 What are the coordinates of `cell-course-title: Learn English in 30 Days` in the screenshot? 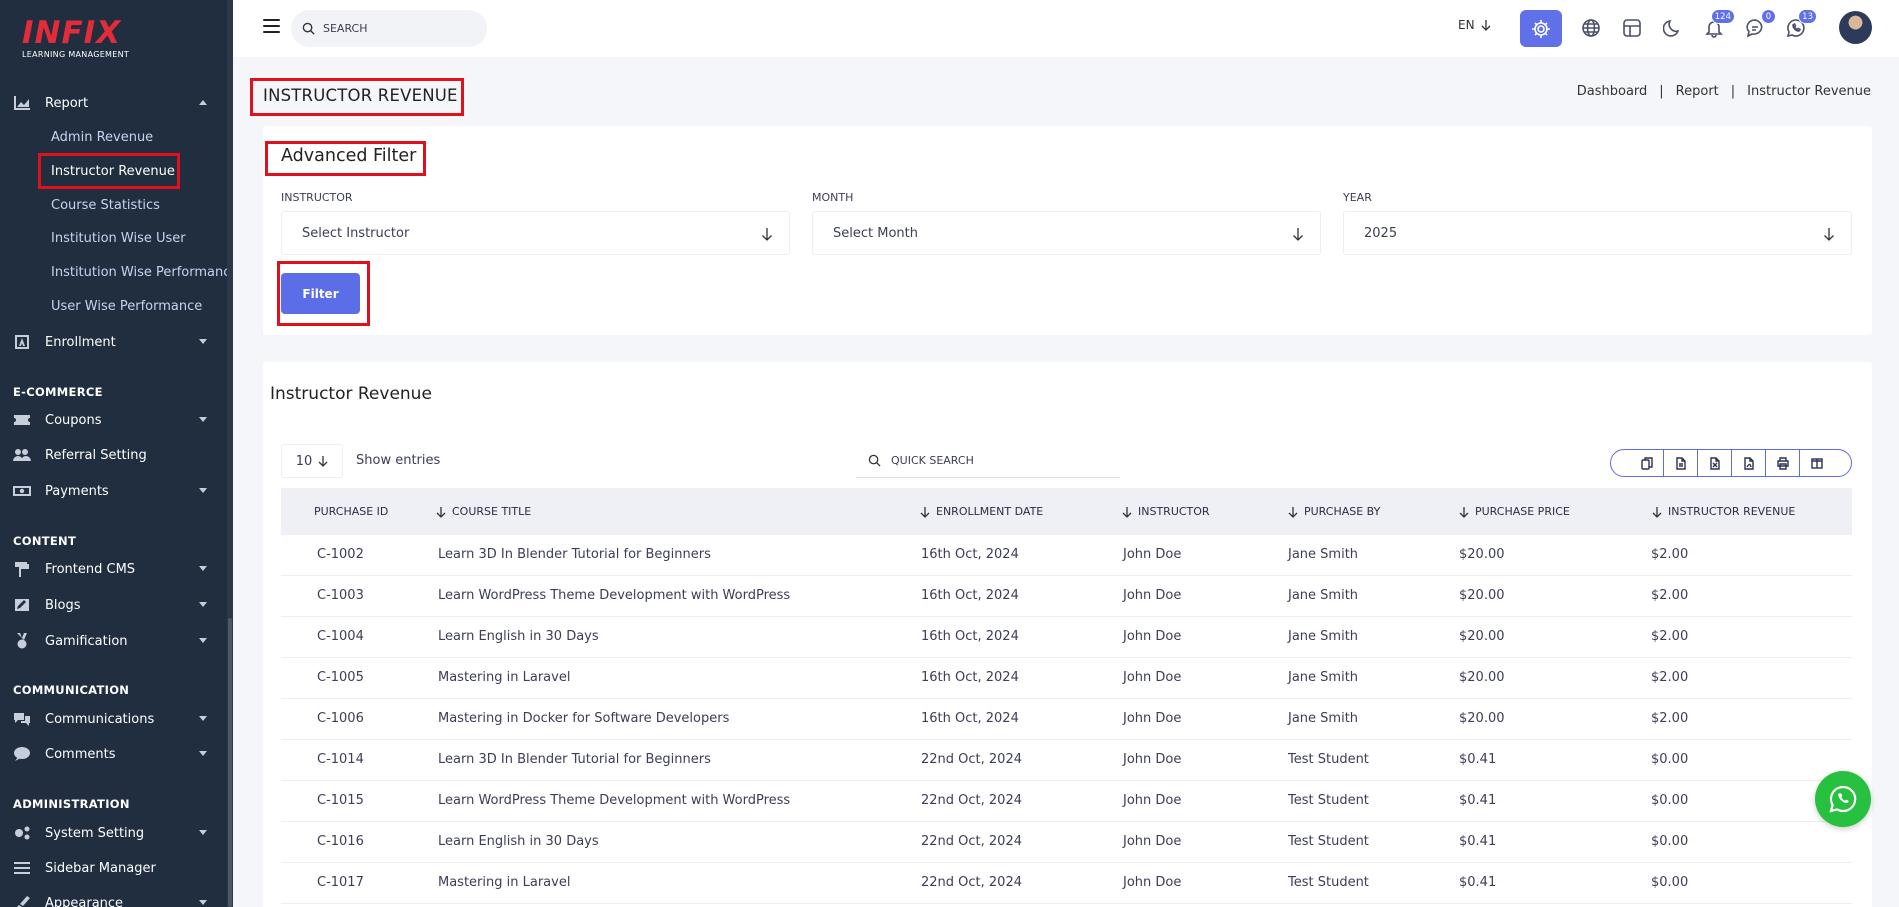 It's located at (518, 841).